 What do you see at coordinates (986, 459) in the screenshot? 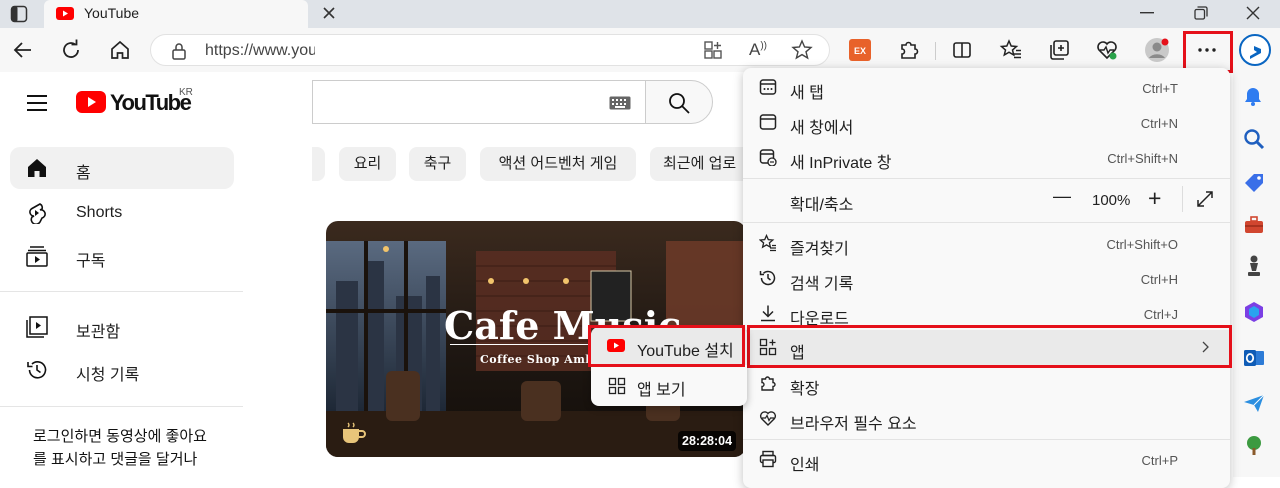
I see `menu-item-print: 인쇄 Ctrl+P` at bounding box center [986, 459].